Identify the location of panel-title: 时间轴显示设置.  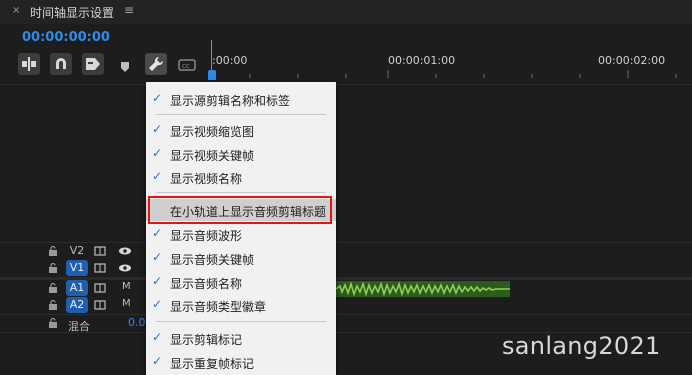
(72, 12).